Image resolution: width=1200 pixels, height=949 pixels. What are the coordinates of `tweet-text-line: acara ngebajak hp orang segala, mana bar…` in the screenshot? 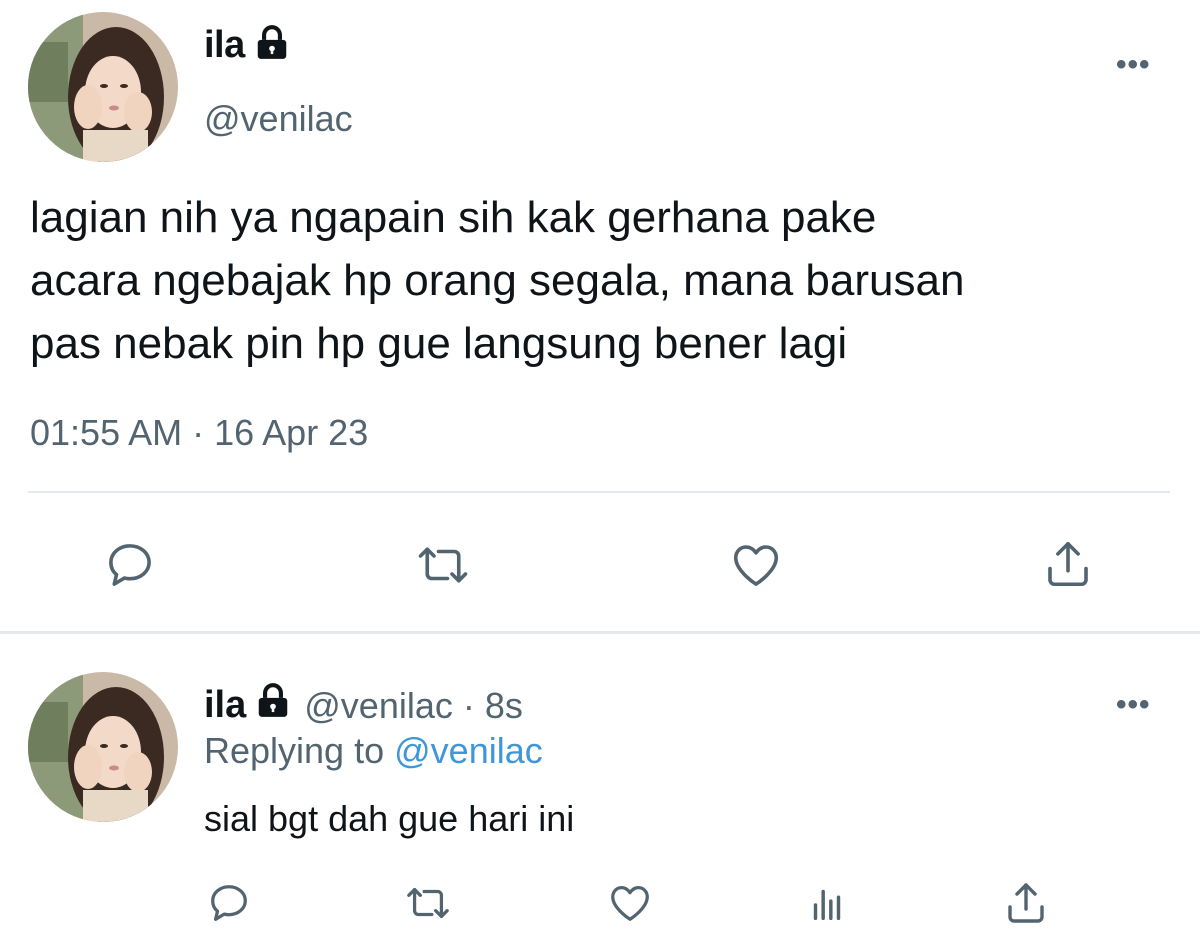 It's located at (497, 280).